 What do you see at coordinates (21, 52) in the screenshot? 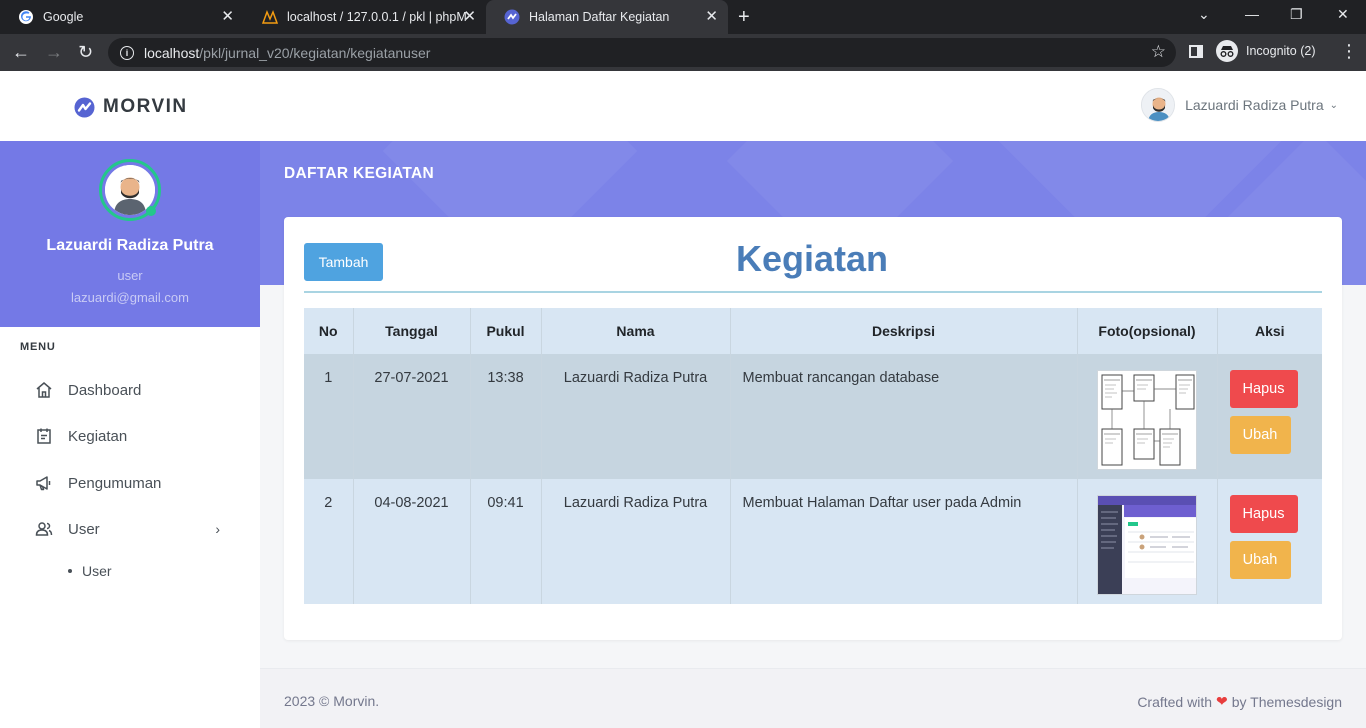
I see `back-icon: ←` at bounding box center [21, 52].